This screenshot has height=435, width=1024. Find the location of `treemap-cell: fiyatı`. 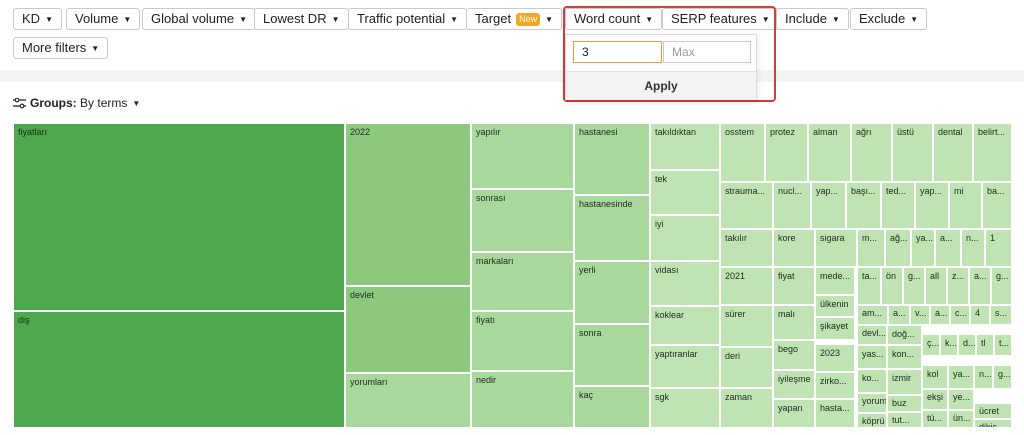

treemap-cell: fiyatı is located at coordinates (522, 341).